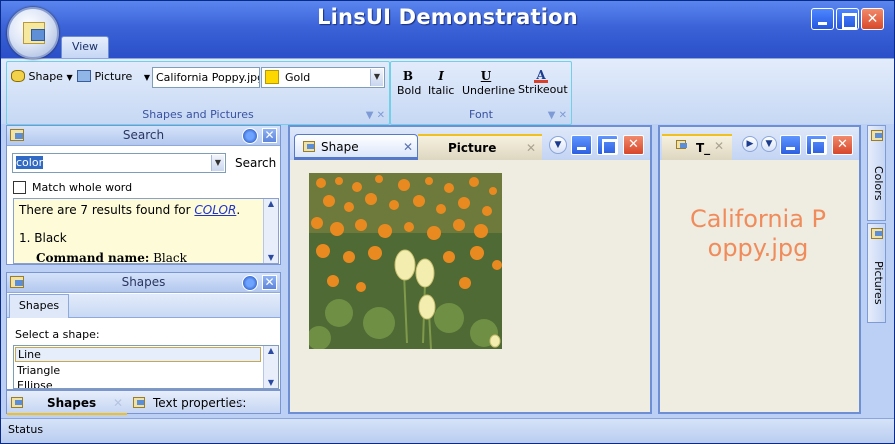  What do you see at coordinates (480, 147) in the screenshot?
I see `tab-picture: Picture ✕` at bounding box center [480, 147].